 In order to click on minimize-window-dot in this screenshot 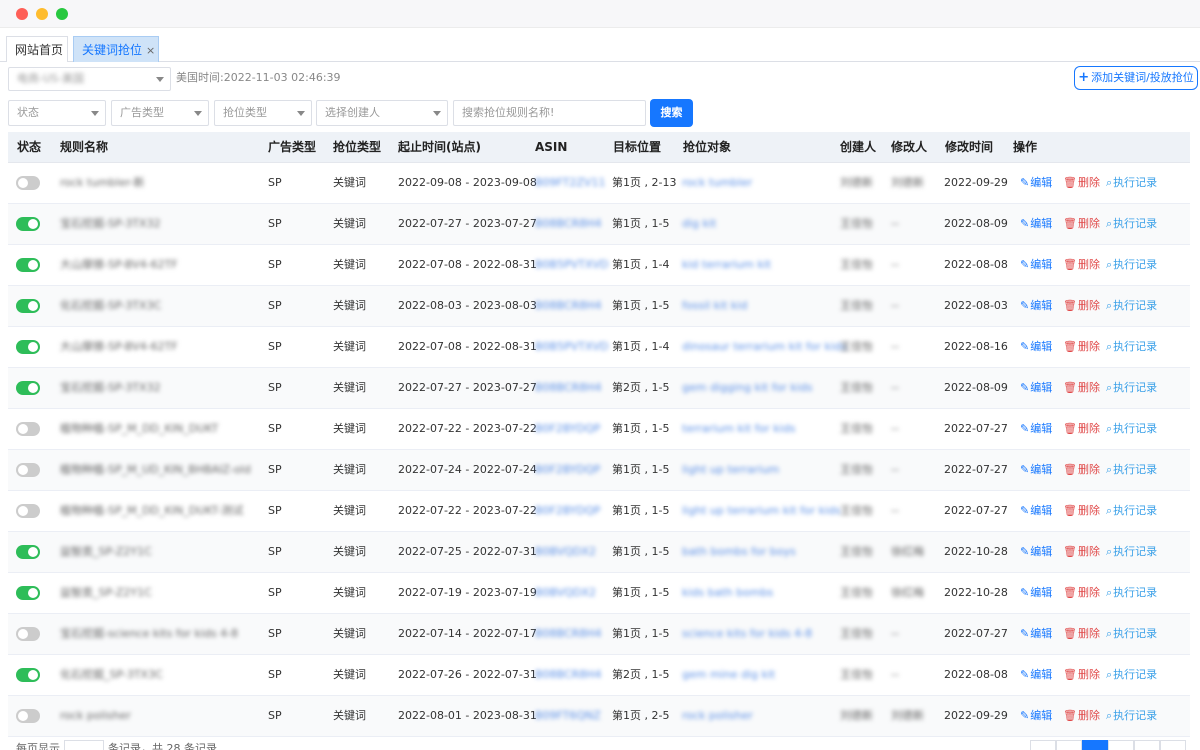, I will do `click(42, 14)`.